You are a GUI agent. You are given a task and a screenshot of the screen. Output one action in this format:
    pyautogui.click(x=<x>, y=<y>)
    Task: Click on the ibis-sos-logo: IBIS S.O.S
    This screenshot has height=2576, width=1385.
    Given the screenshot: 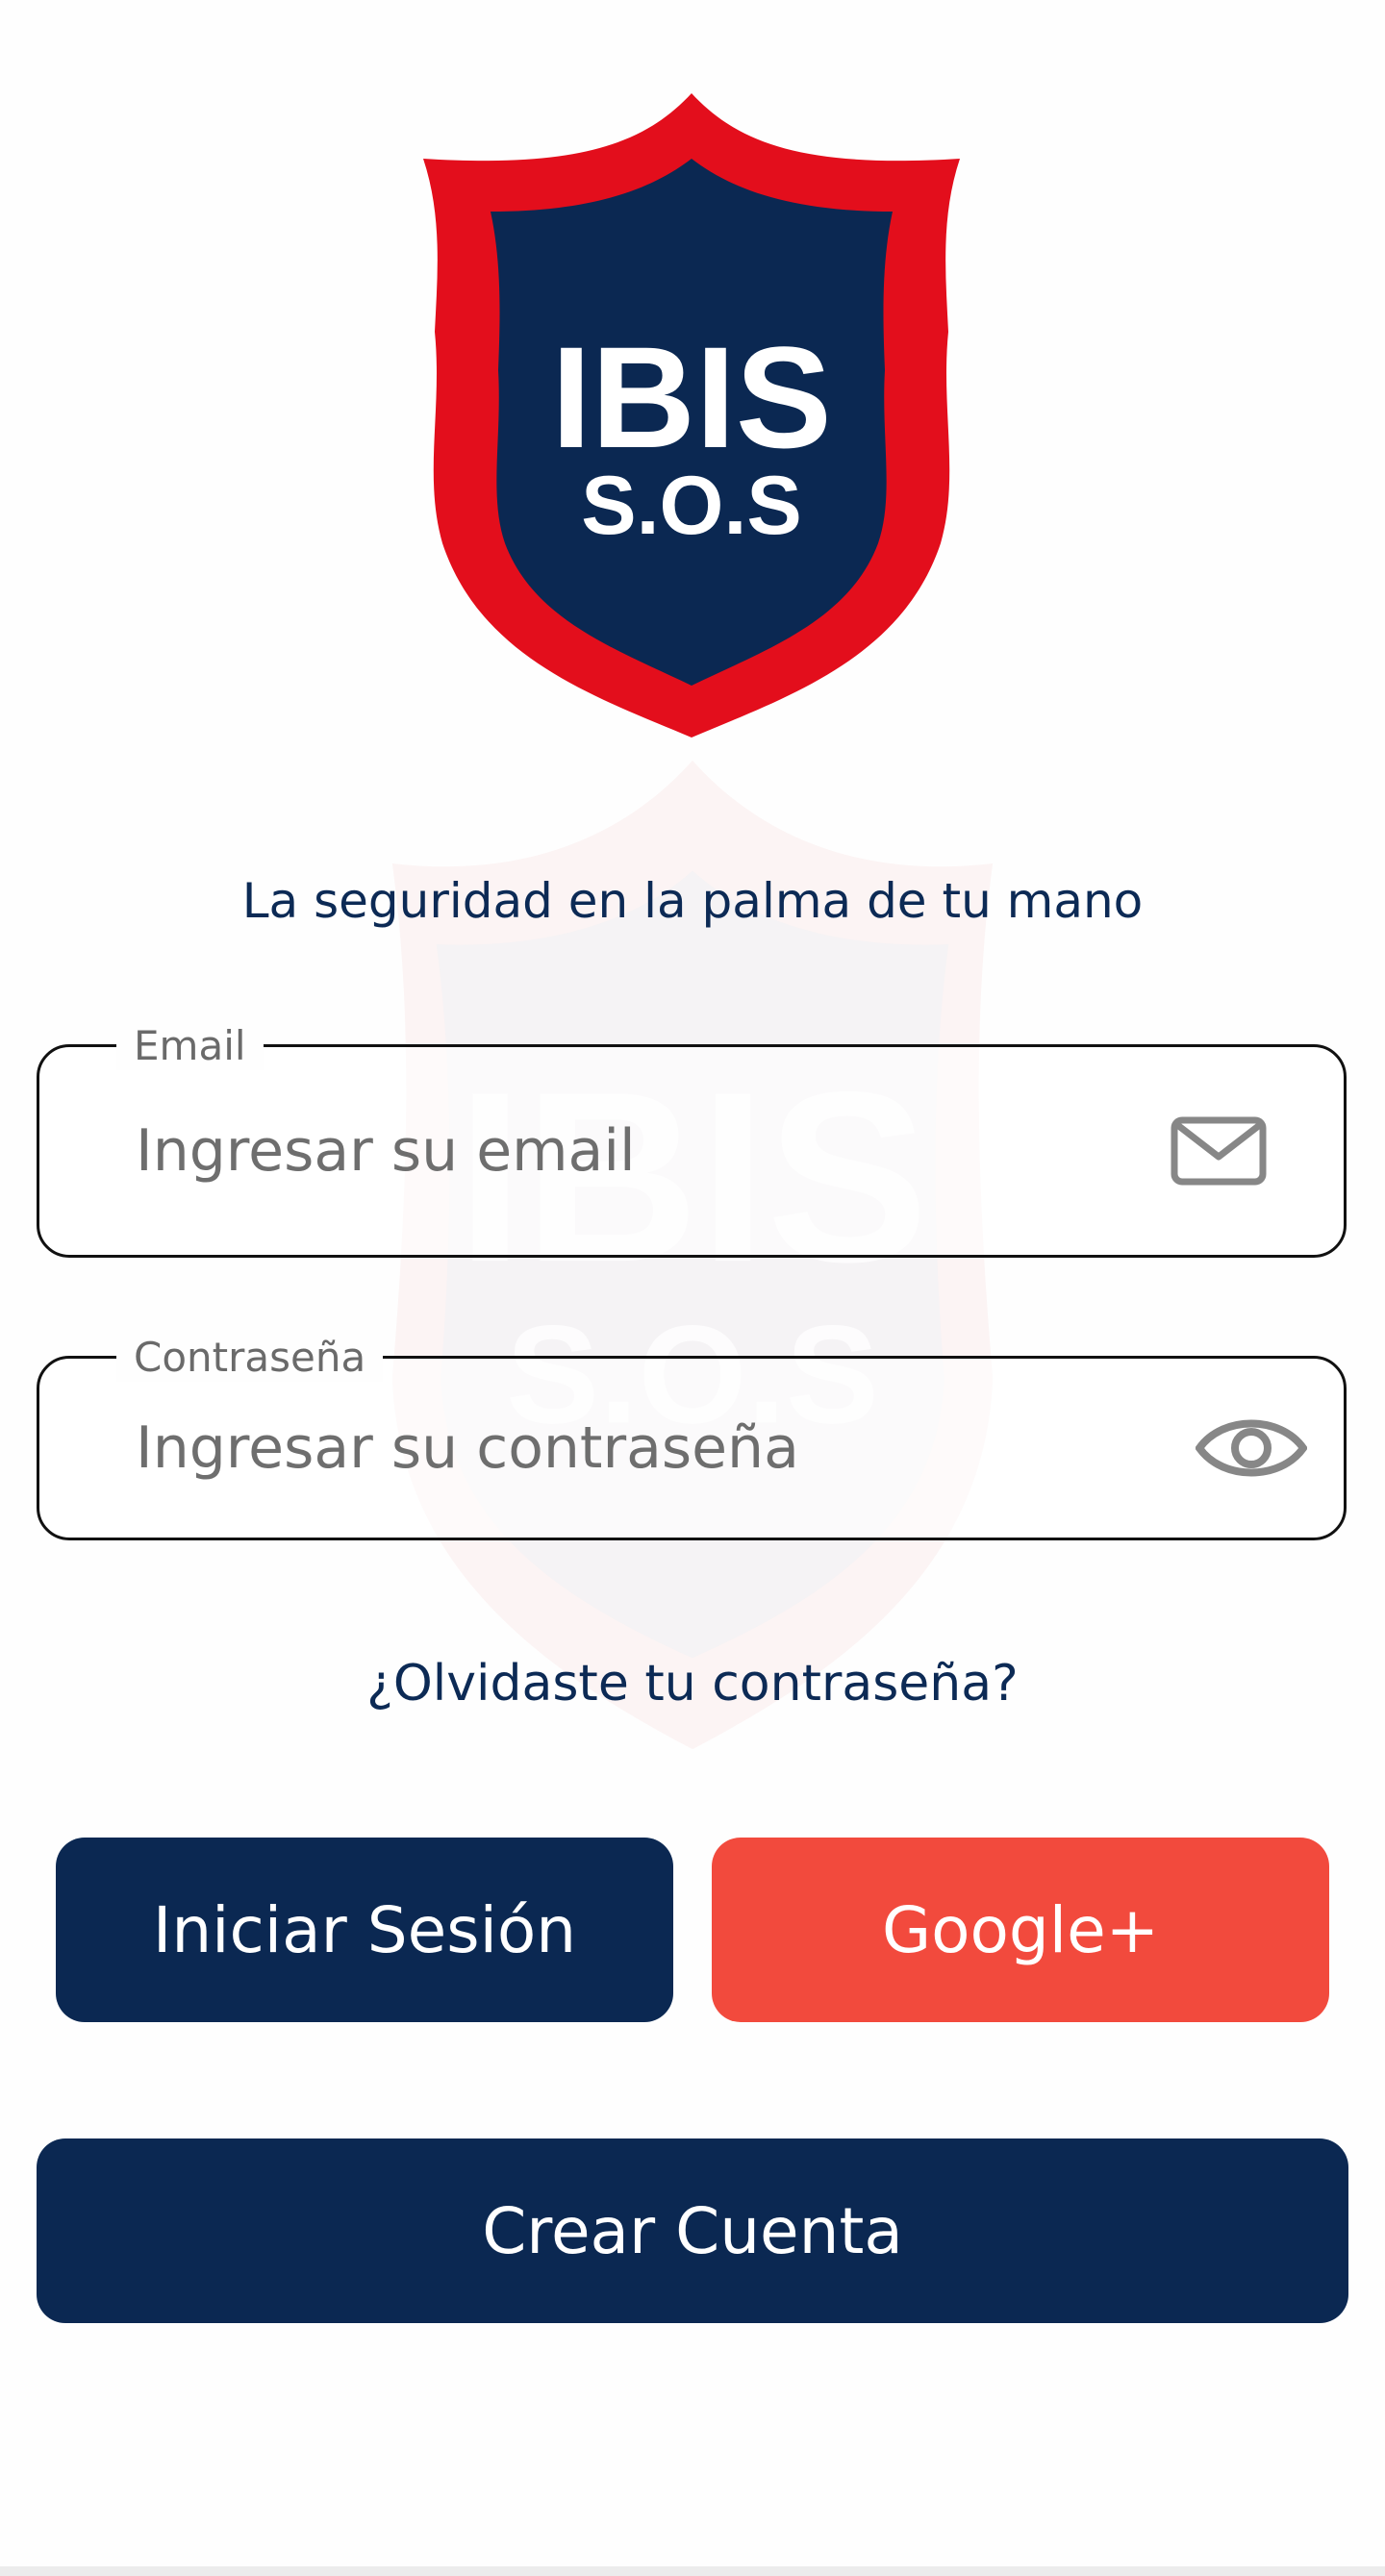 What is the action you would take?
    pyautogui.click(x=691, y=415)
    